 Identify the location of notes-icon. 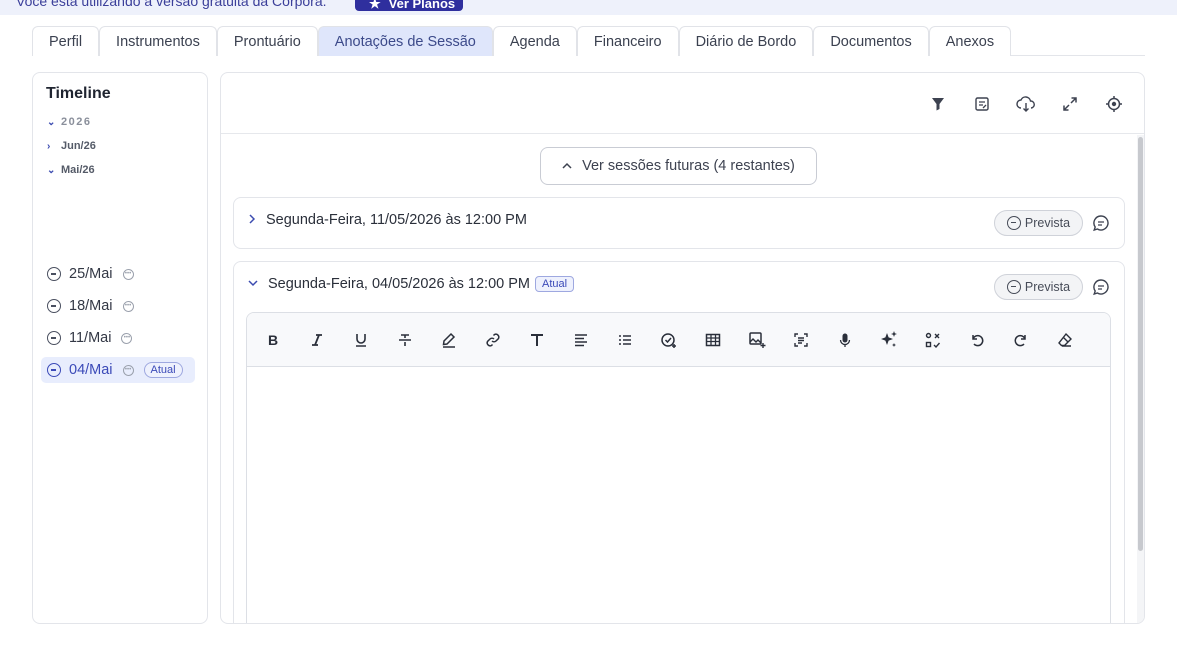
(982, 104).